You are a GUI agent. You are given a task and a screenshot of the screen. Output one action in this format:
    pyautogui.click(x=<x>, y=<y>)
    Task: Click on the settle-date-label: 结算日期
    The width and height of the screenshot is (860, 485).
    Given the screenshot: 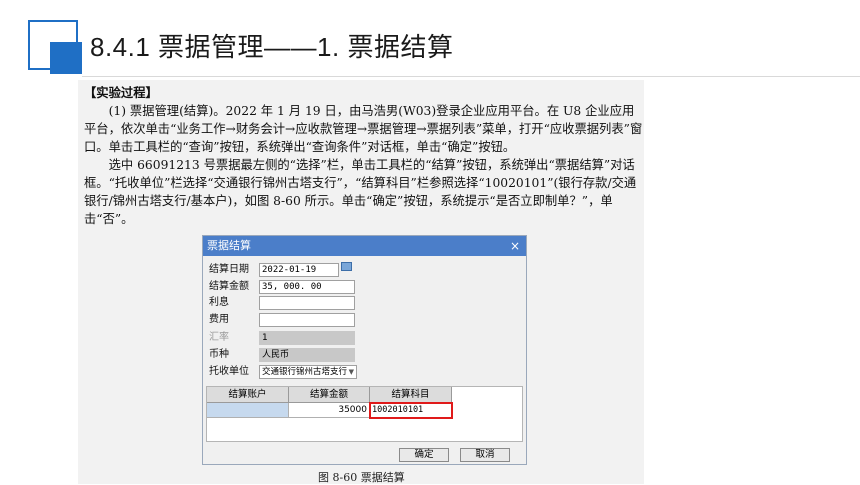 What is the action you would take?
    pyautogui.click(x=229, y=269)
    